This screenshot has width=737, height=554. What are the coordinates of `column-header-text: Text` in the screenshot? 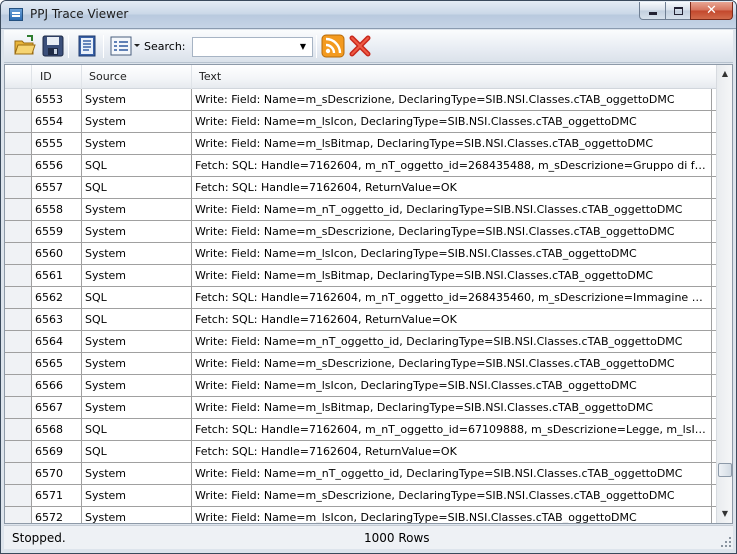 It's located at (454, 77).